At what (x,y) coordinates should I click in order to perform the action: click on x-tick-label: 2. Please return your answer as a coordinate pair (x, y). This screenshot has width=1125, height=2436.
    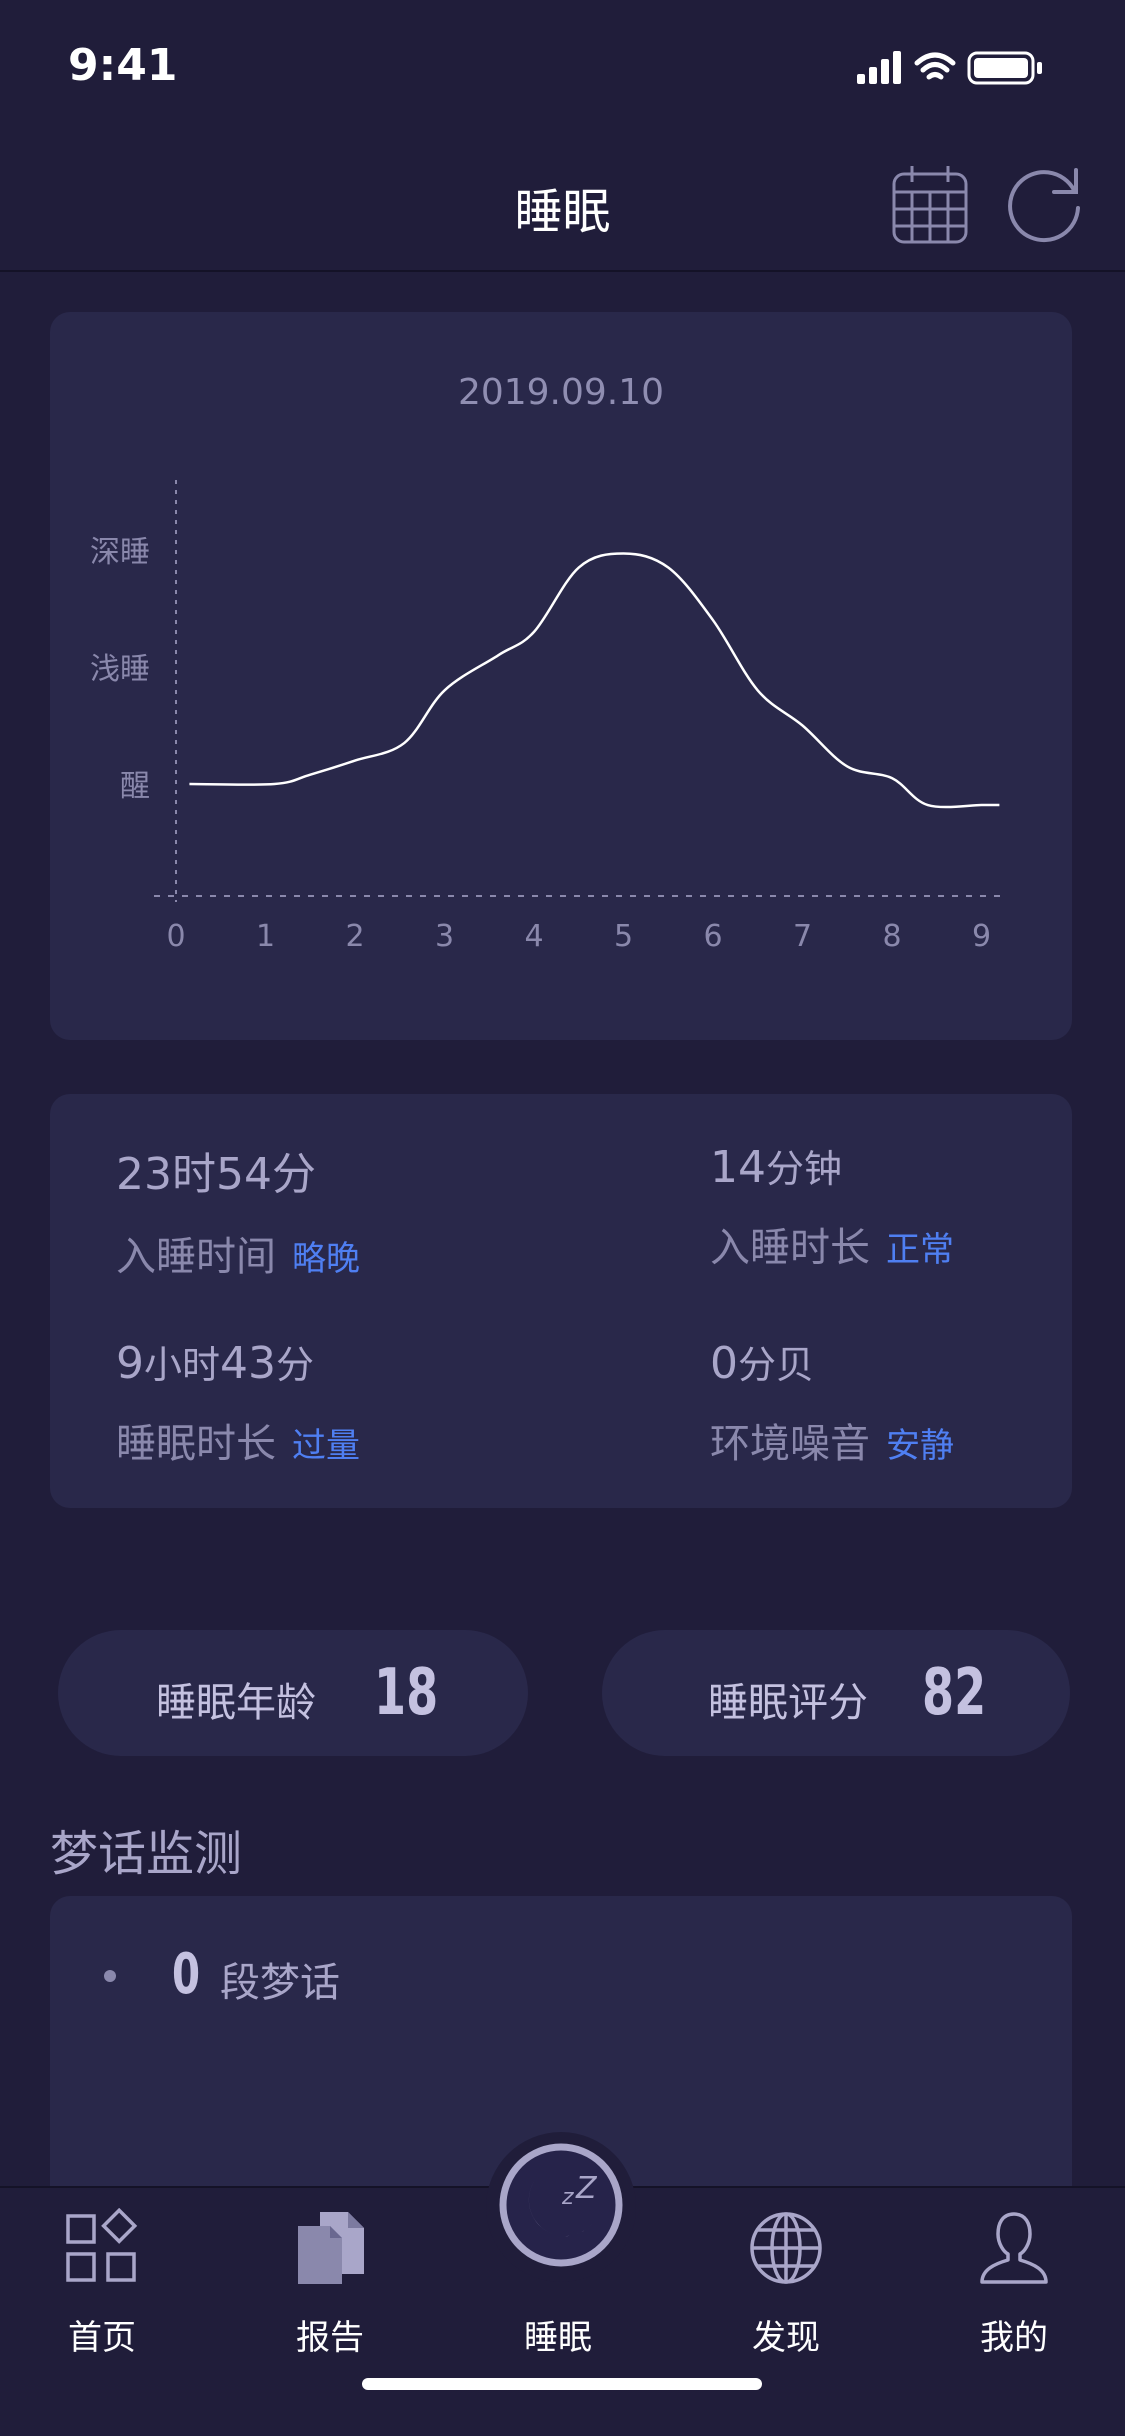
    Looking at the image, I should click on (354, 936).